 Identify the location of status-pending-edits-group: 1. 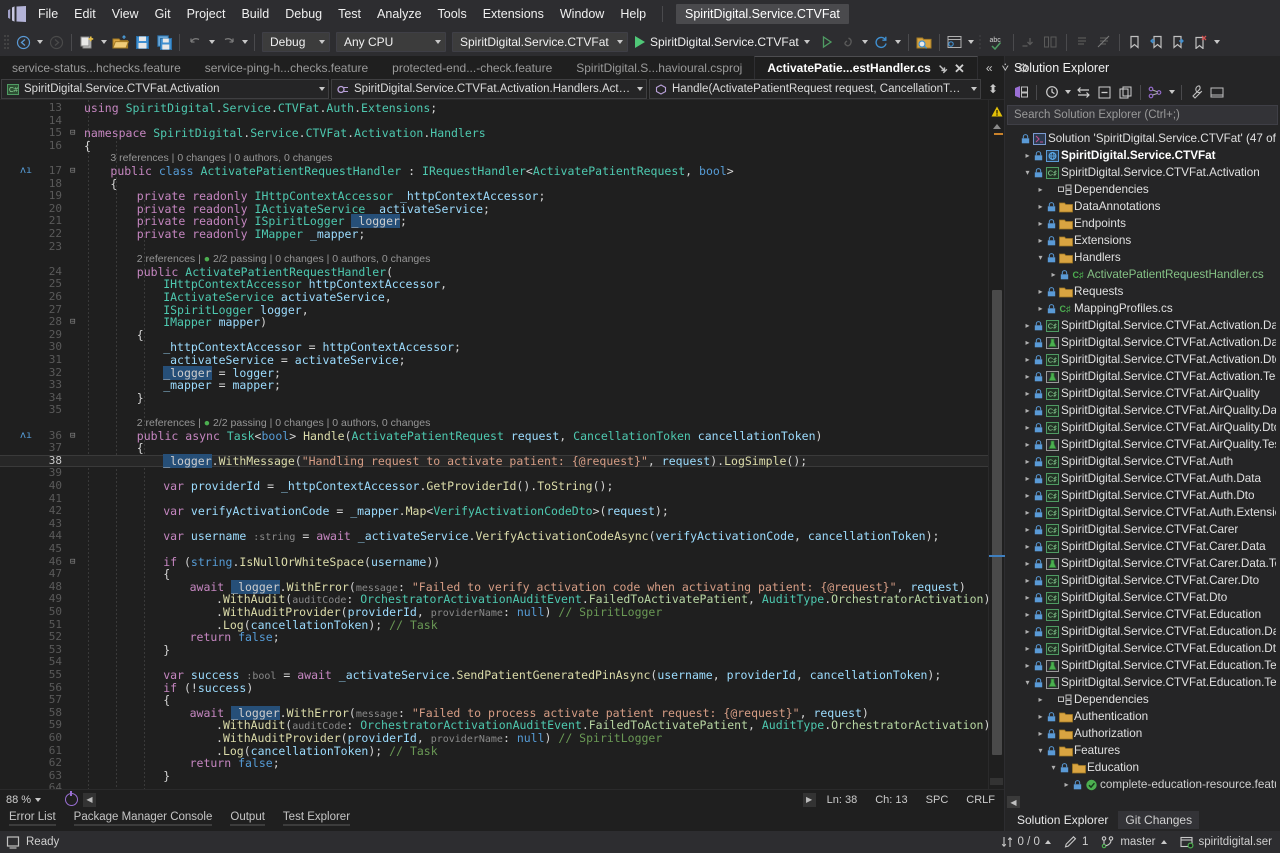
(1076, 842).